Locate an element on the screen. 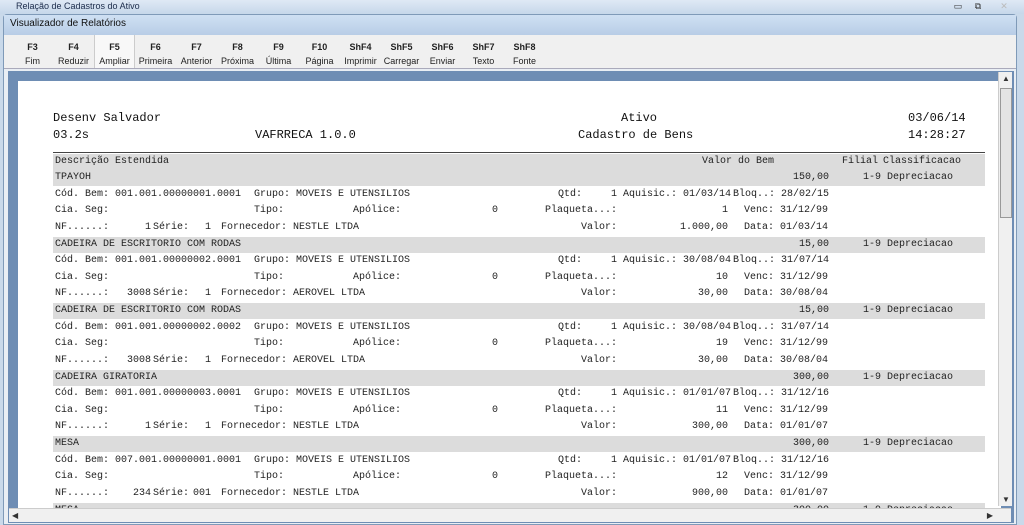  record-value: 150,00 is located at coordinates (810, 177).